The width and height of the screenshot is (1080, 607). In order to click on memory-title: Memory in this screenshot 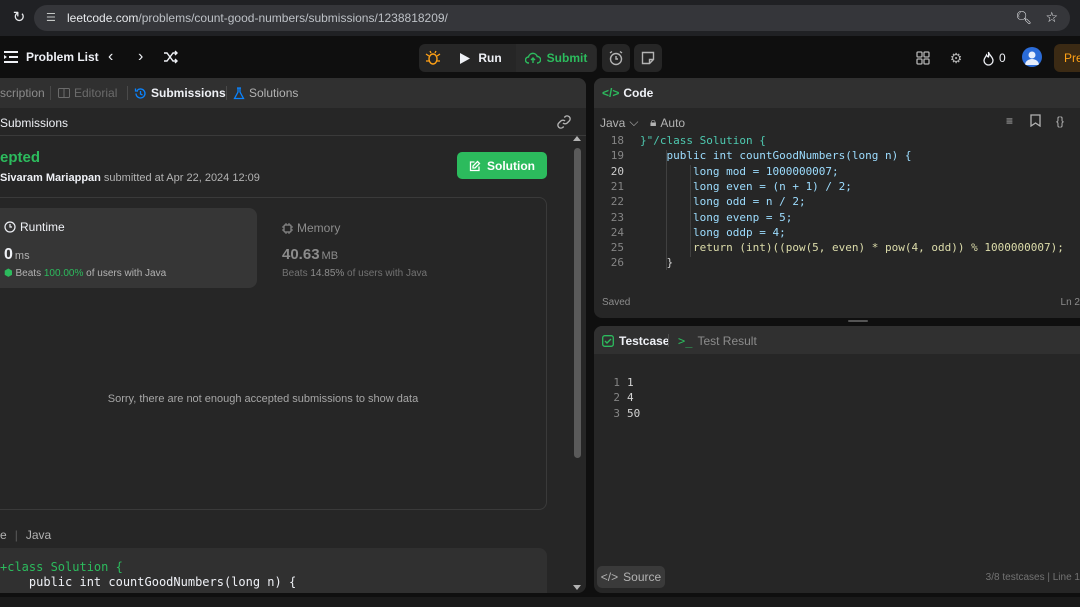, I will do `click(311, 228)`.